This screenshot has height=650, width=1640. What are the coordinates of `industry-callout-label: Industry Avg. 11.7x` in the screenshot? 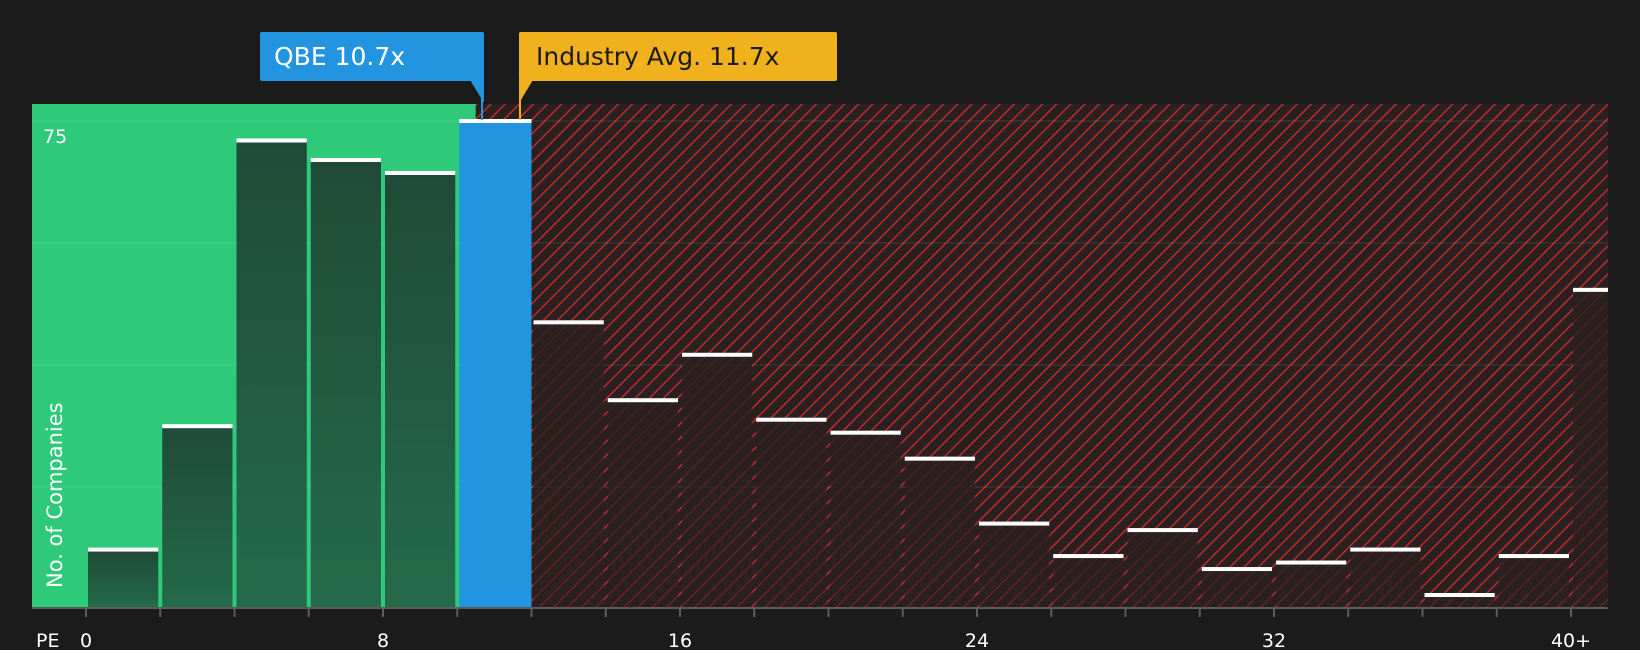 It's located at (657, 56).